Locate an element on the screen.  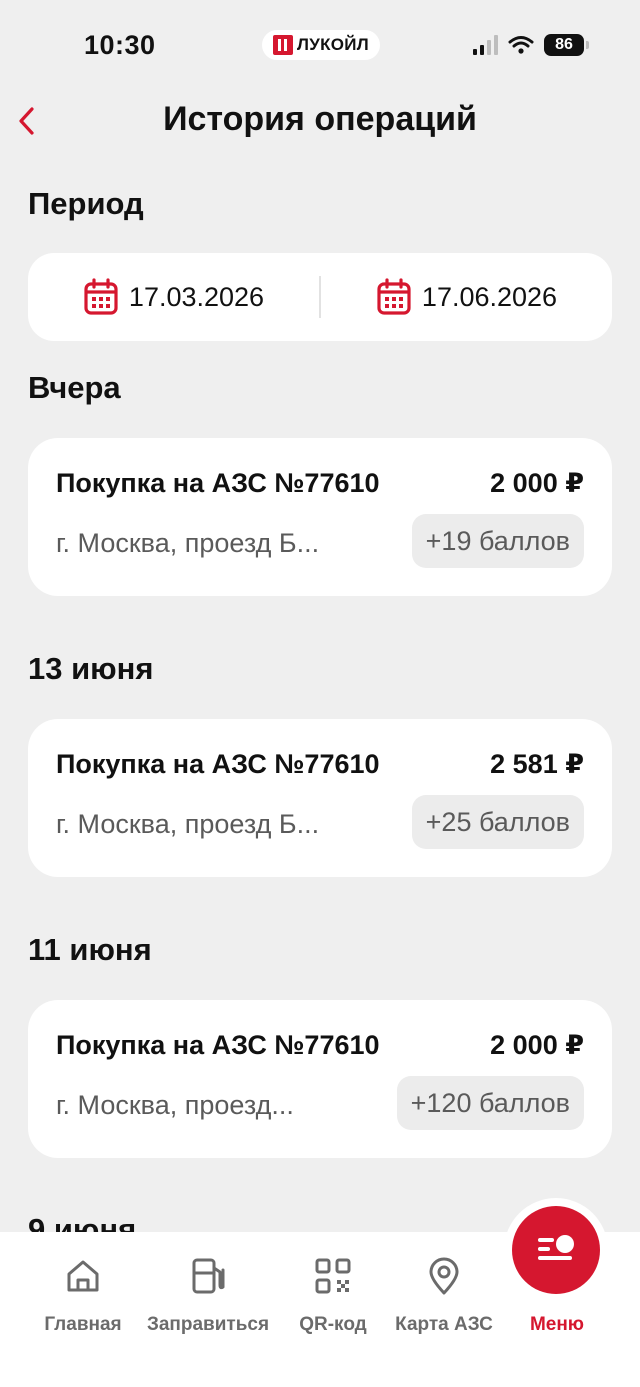
date-from-text: 17.03.2026 is located at coordinates (196, 296).